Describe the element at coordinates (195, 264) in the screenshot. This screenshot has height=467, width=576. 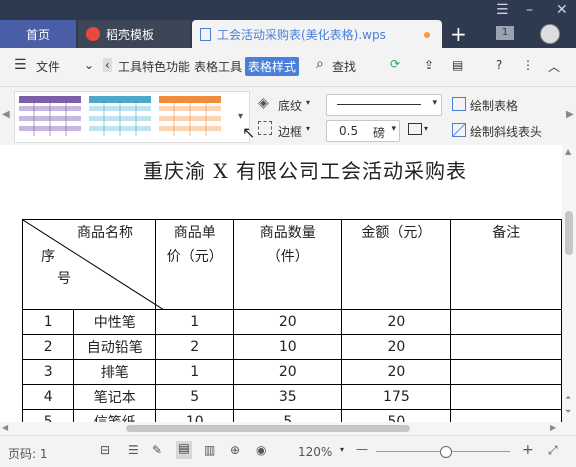
I see `header-unit-price: 商品单 价（元）` at that location.